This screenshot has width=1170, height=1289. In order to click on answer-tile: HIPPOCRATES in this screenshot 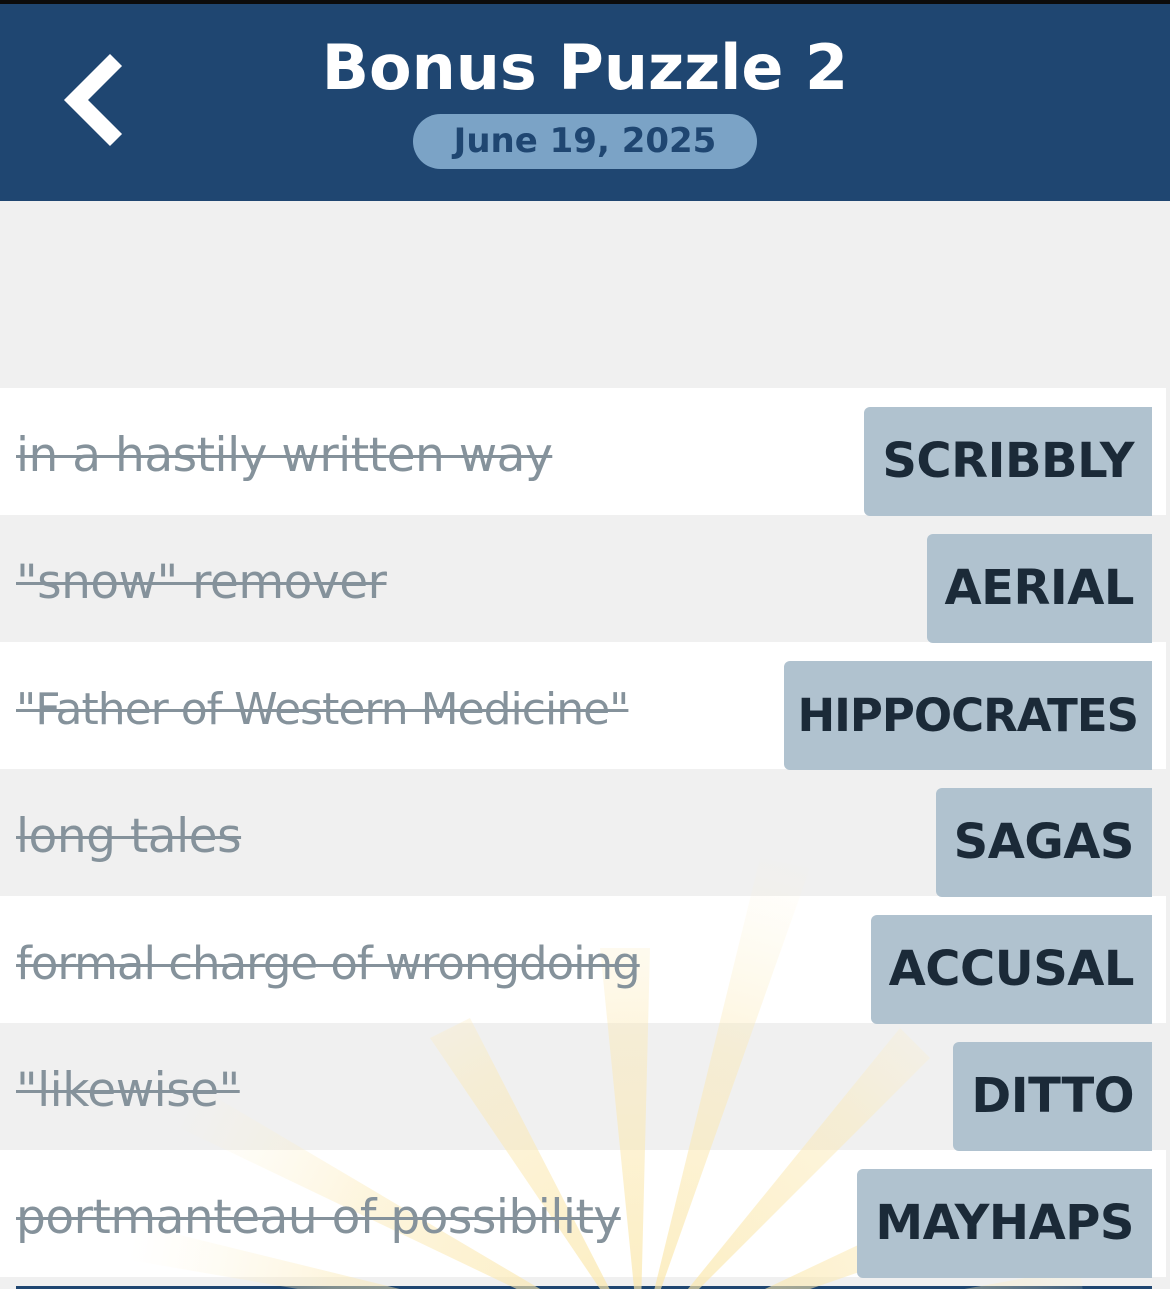, I will do `click(967, 715)`.